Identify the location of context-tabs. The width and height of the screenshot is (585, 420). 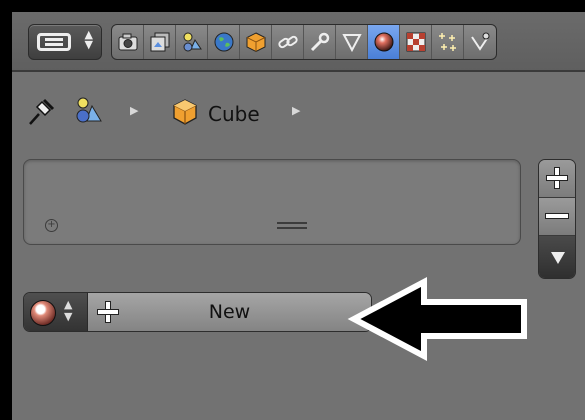
(304, 42).